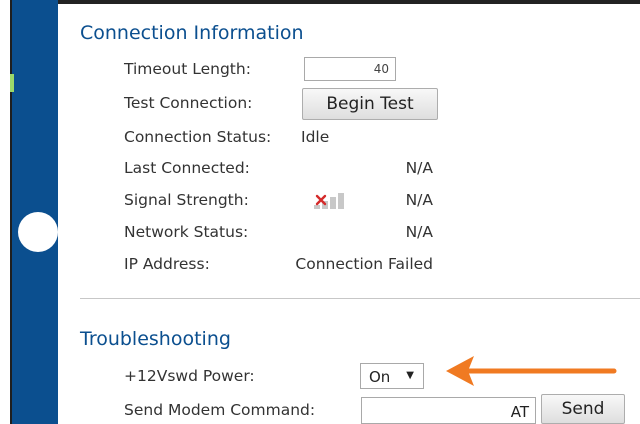  I want to click on power-select-value: On, so click(380, 377).